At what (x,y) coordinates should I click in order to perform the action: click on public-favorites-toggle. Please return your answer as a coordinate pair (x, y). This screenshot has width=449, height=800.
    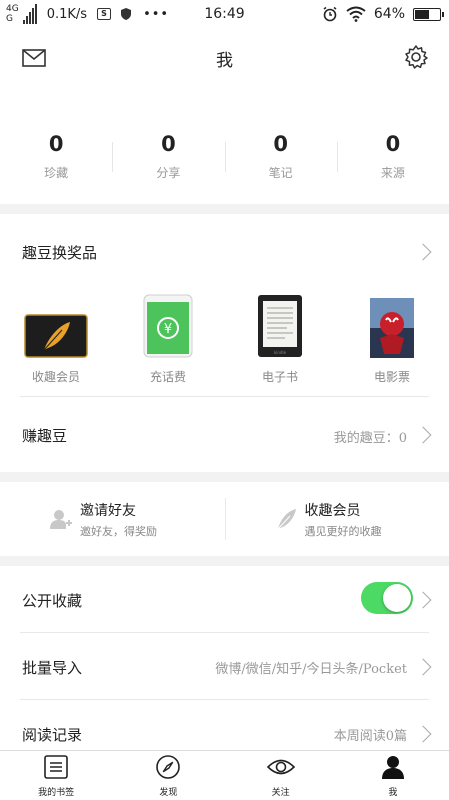
    Looking at the image, I should click on (387, 598).